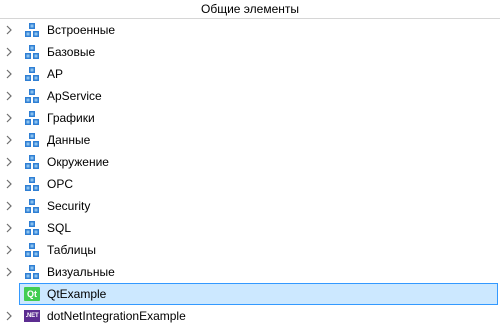 This screenshot has height=327, width=500. I want to click on column-header: Общие элементы, so click(250, 9).